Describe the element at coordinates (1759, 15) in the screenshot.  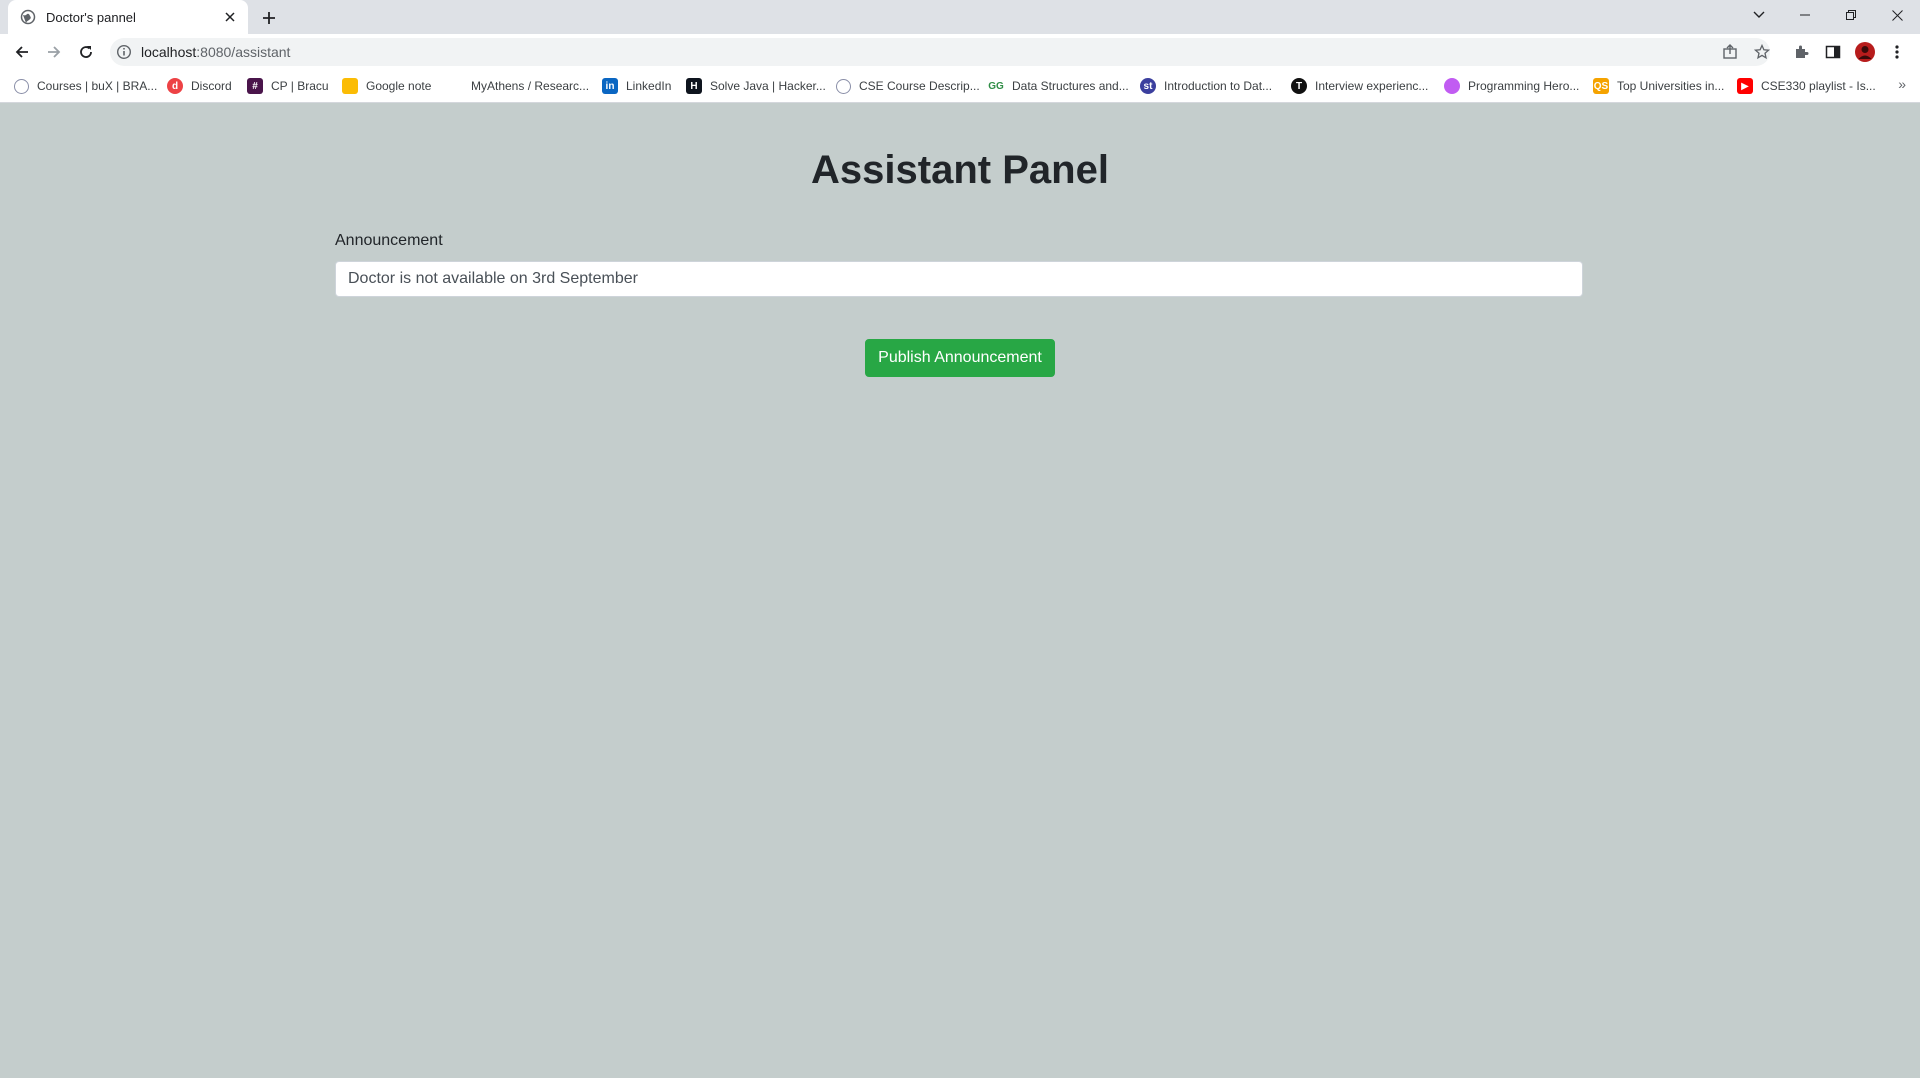
I see `tab-search-icon` at that location.